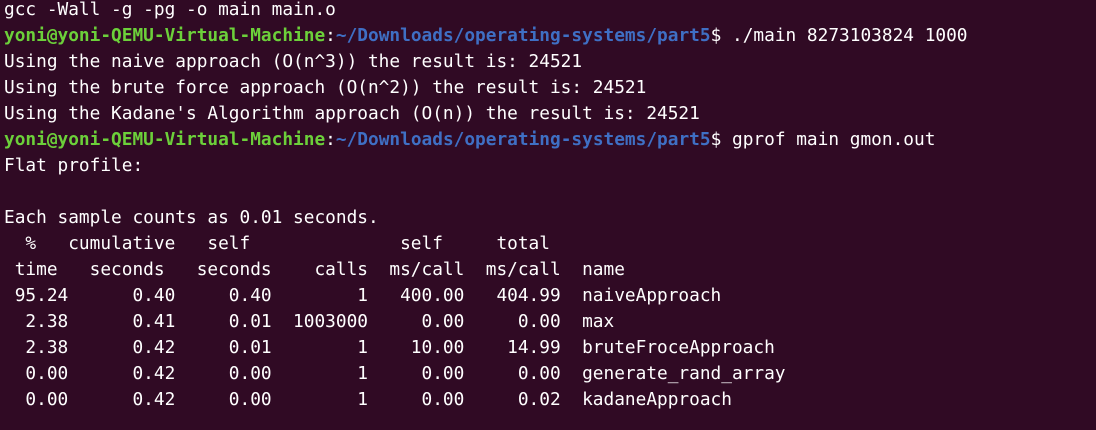  I want to click on output-line: gcc -Wall -g -pg -o main main.o, so click(170, 10).